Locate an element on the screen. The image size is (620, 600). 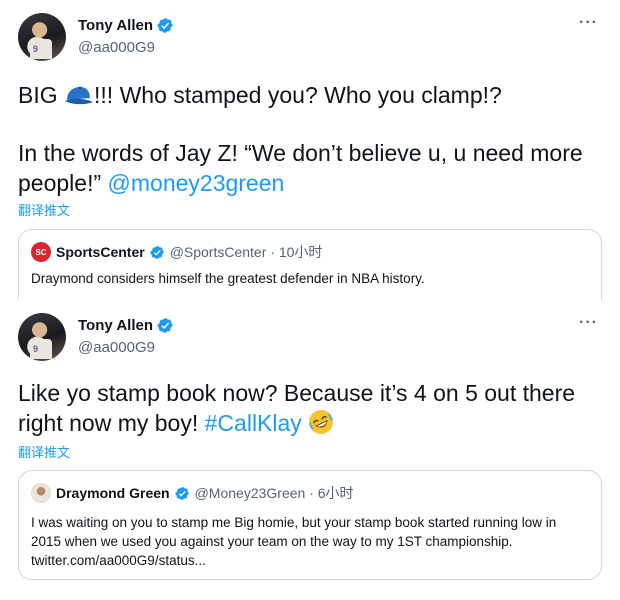
blue-cap-icon is located at coordinates (79, 95).